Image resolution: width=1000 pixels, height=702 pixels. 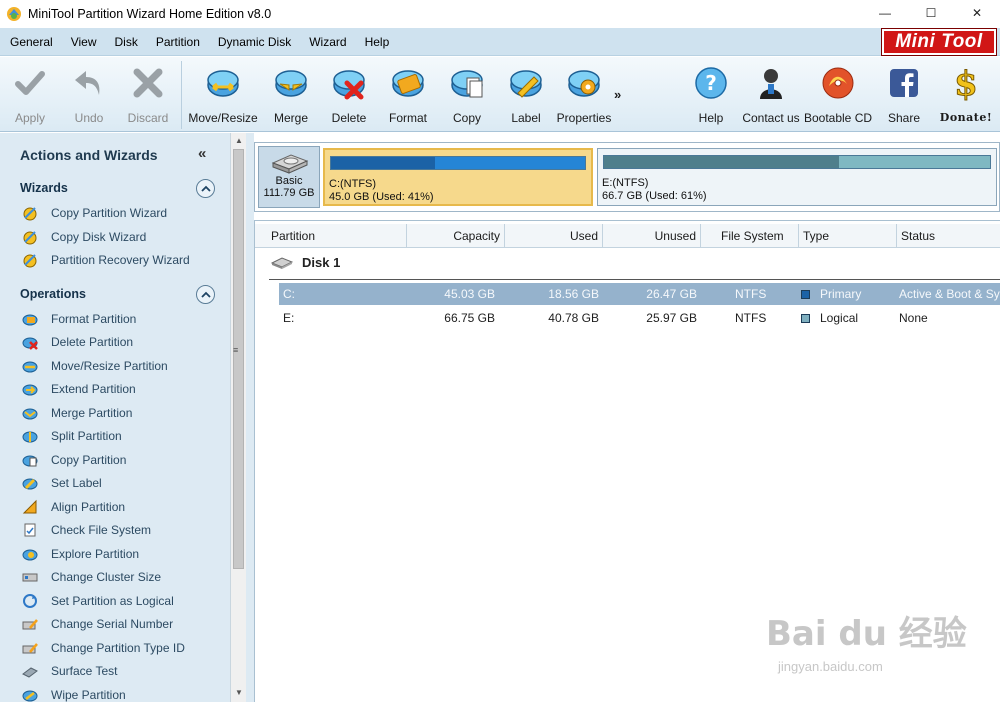 I want to click on menu-dynamic-disk: Dynamic Disk, so click(x=254, y=42).